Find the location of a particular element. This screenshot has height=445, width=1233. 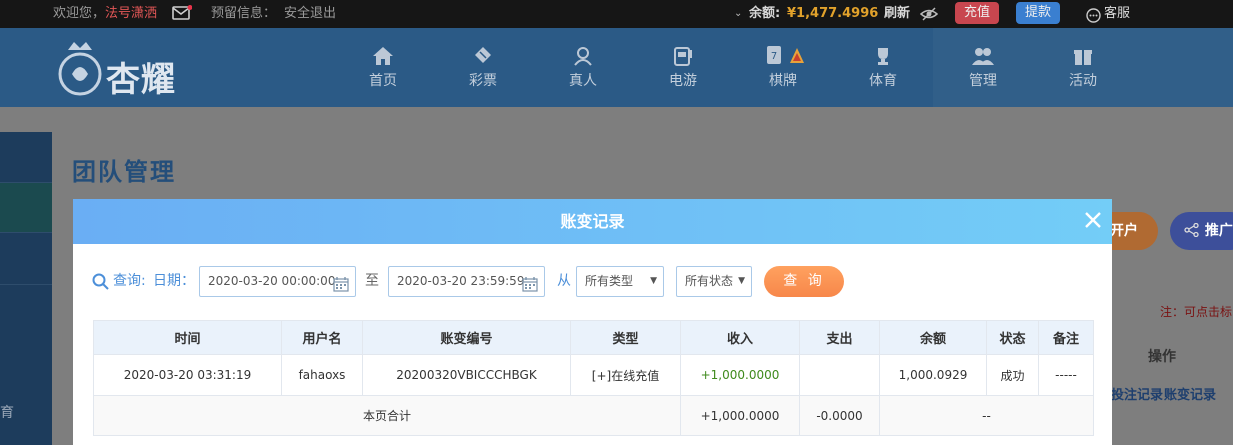

nav-sports: 体育 is located at coordinates (883, 65).